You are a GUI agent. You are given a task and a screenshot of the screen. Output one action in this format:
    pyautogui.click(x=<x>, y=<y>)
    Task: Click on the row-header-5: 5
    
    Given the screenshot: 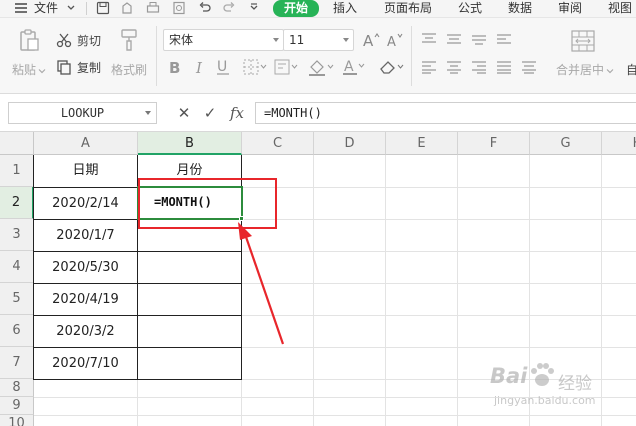 What is the action you would take?
    pyautogui.click(x=17, y=299)
    